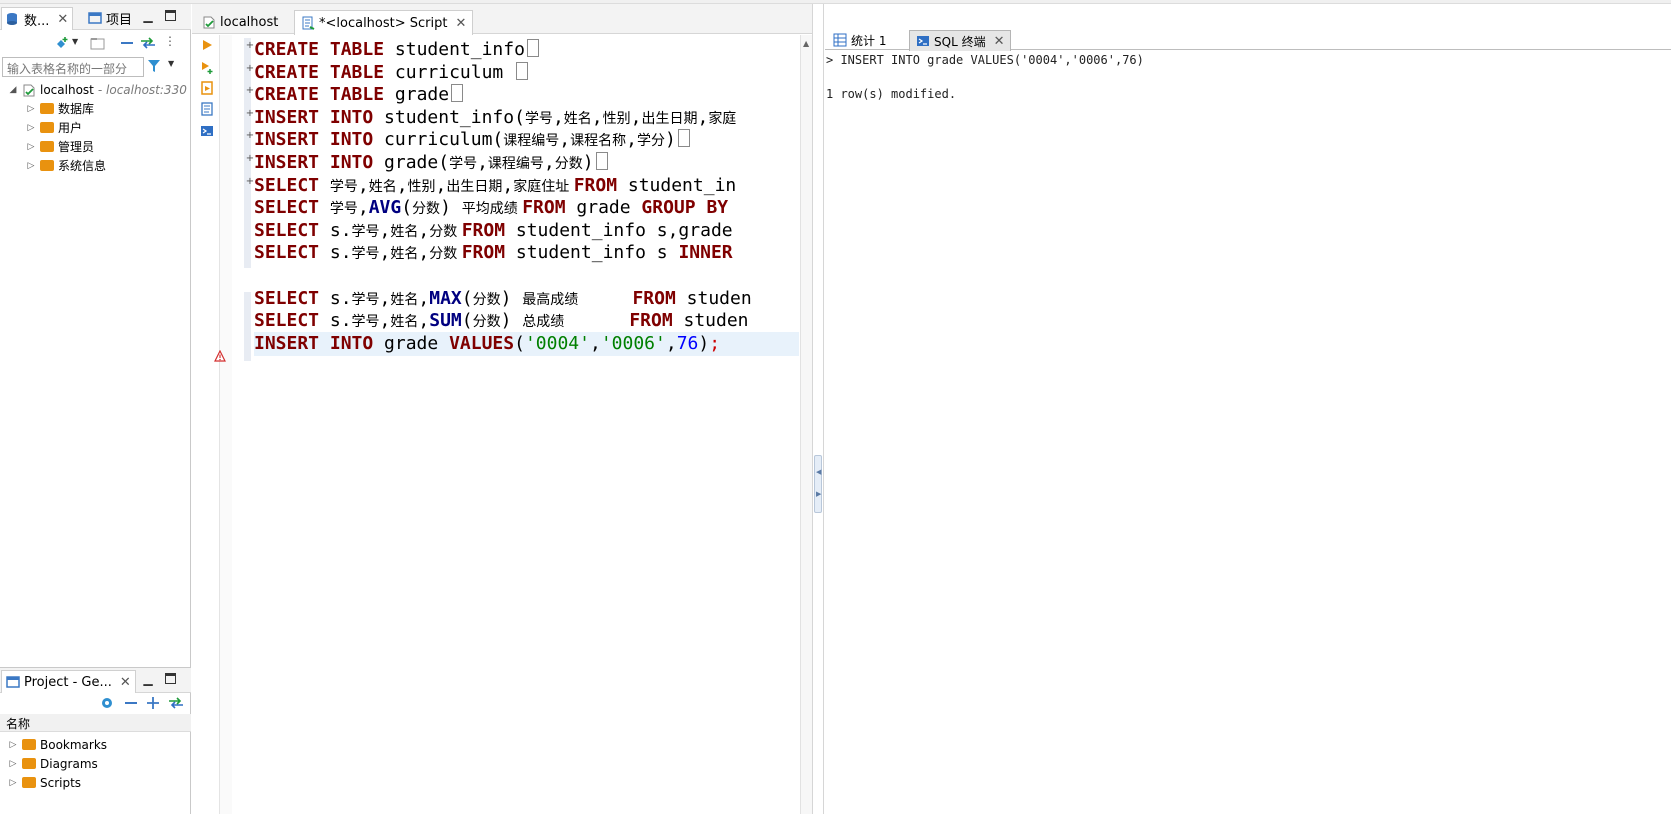 This screenshot has height=814, width=1671. I want to click on code-line: INSERT INTO curriculum(课程编号,课程名称,学分), so click(472, 140).